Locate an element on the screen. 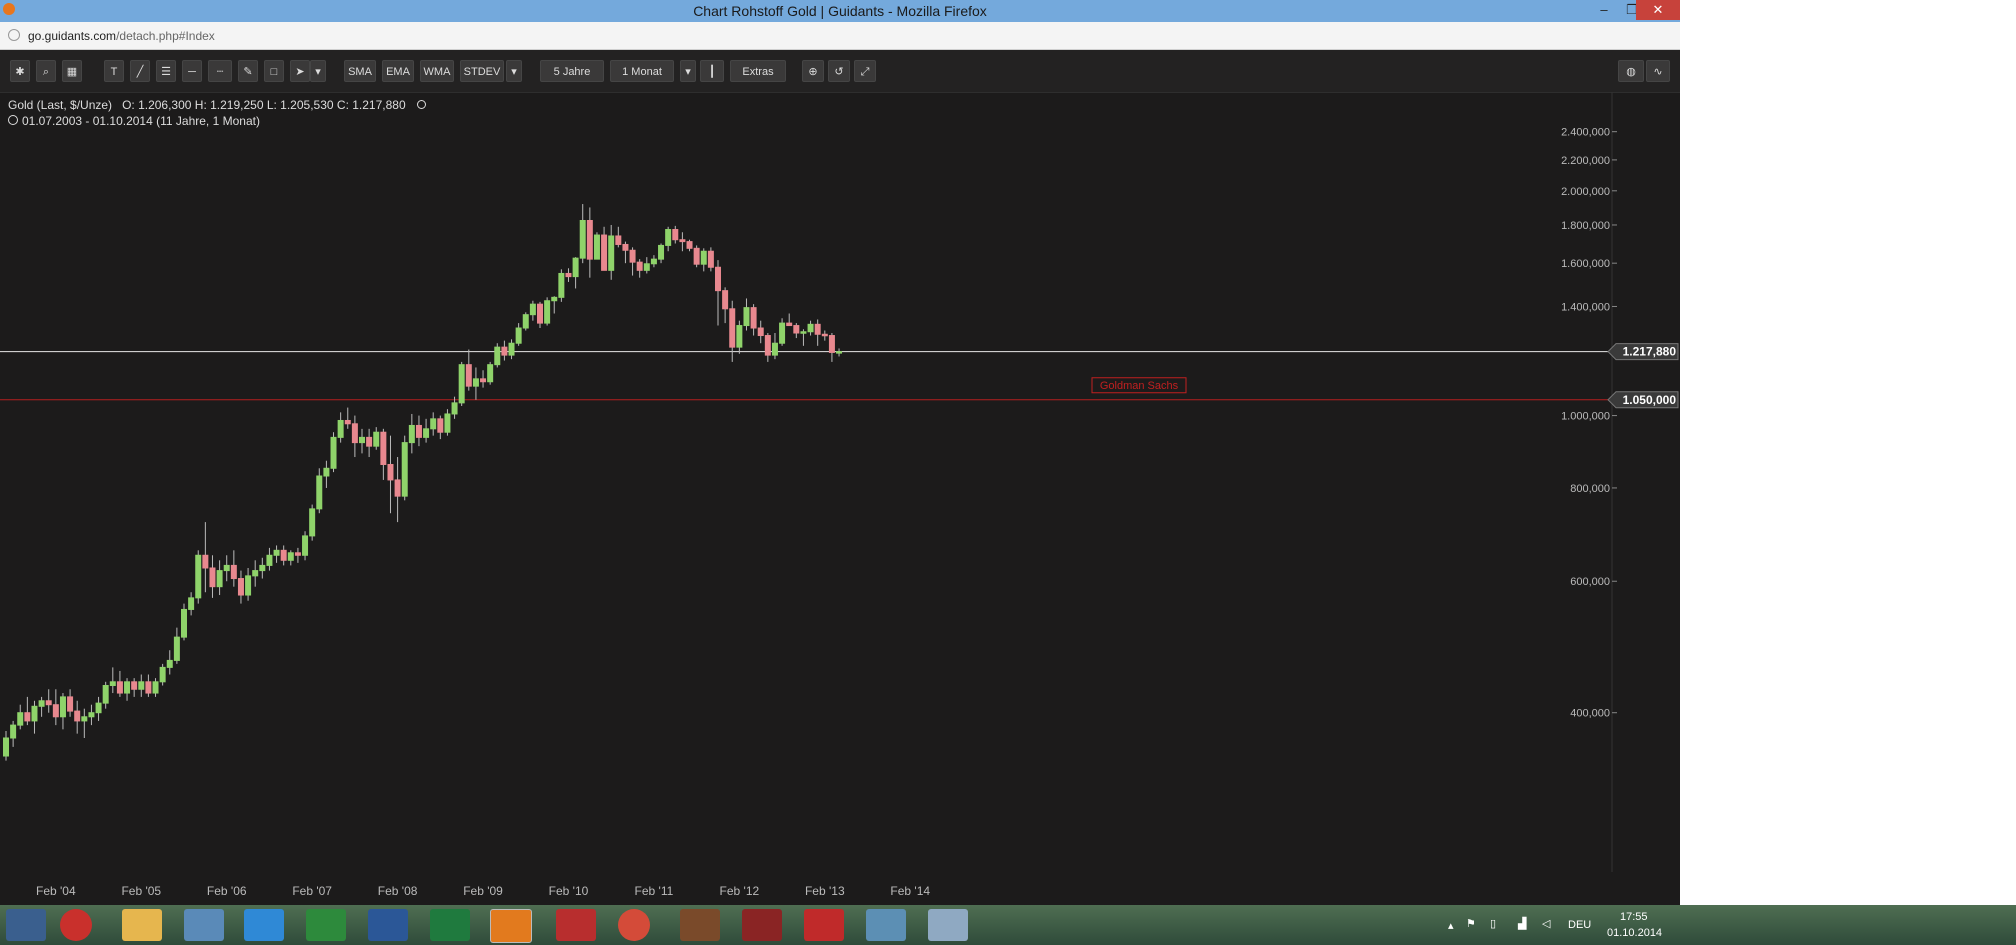 The width and height of the screenshot is (2016, 945). sma-button: SMA is located at coordinates (360, 71).